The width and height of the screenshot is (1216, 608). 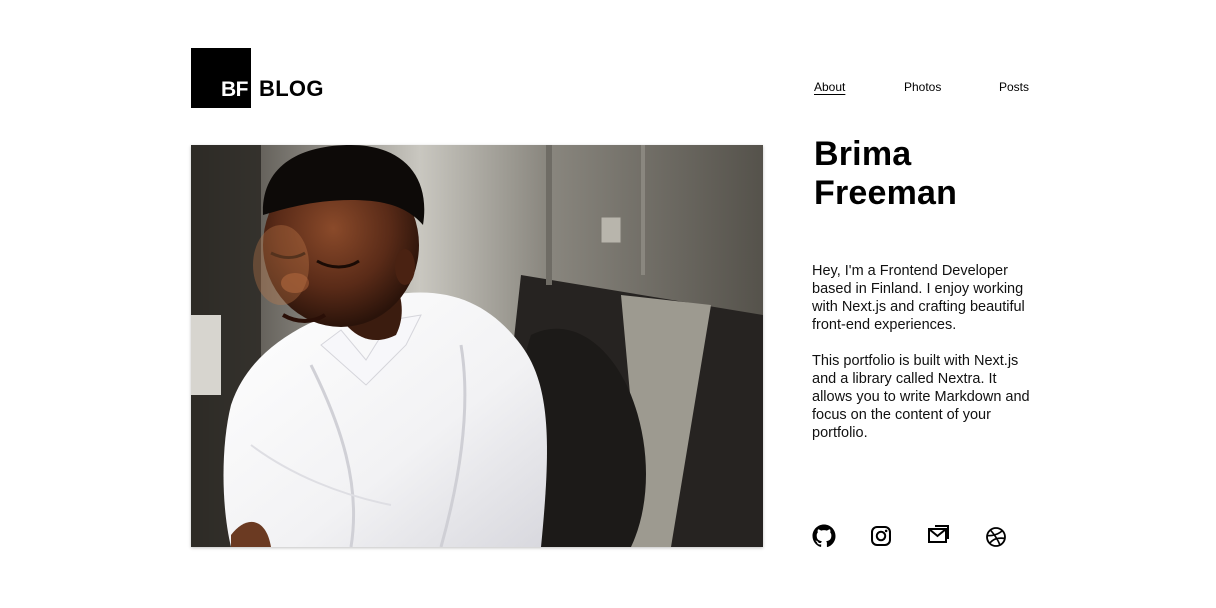 I want to click on social-links, so click(x=912, y=537).